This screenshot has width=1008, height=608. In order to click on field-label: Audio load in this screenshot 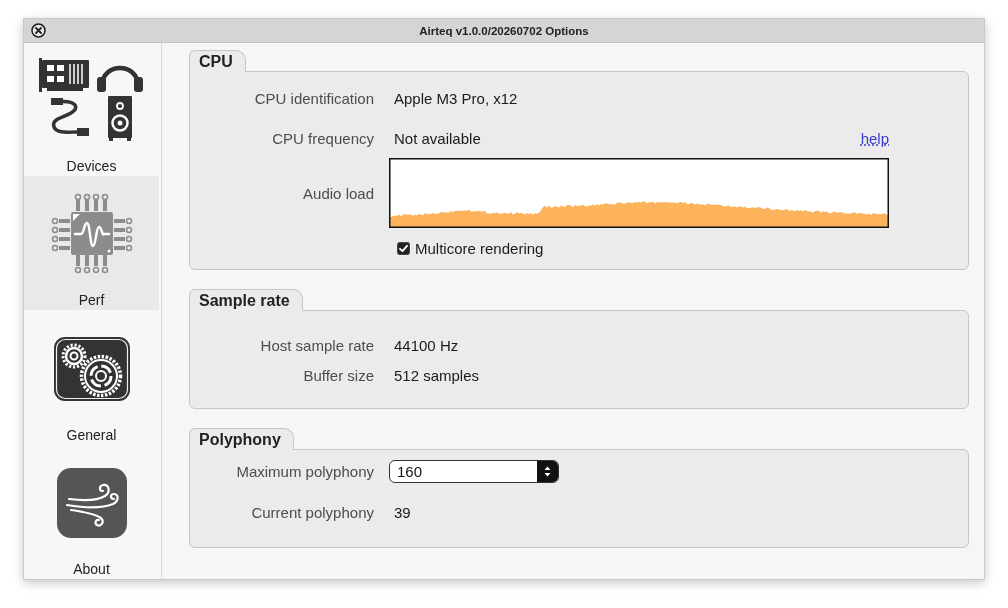, I will do `click(338, 193)`.